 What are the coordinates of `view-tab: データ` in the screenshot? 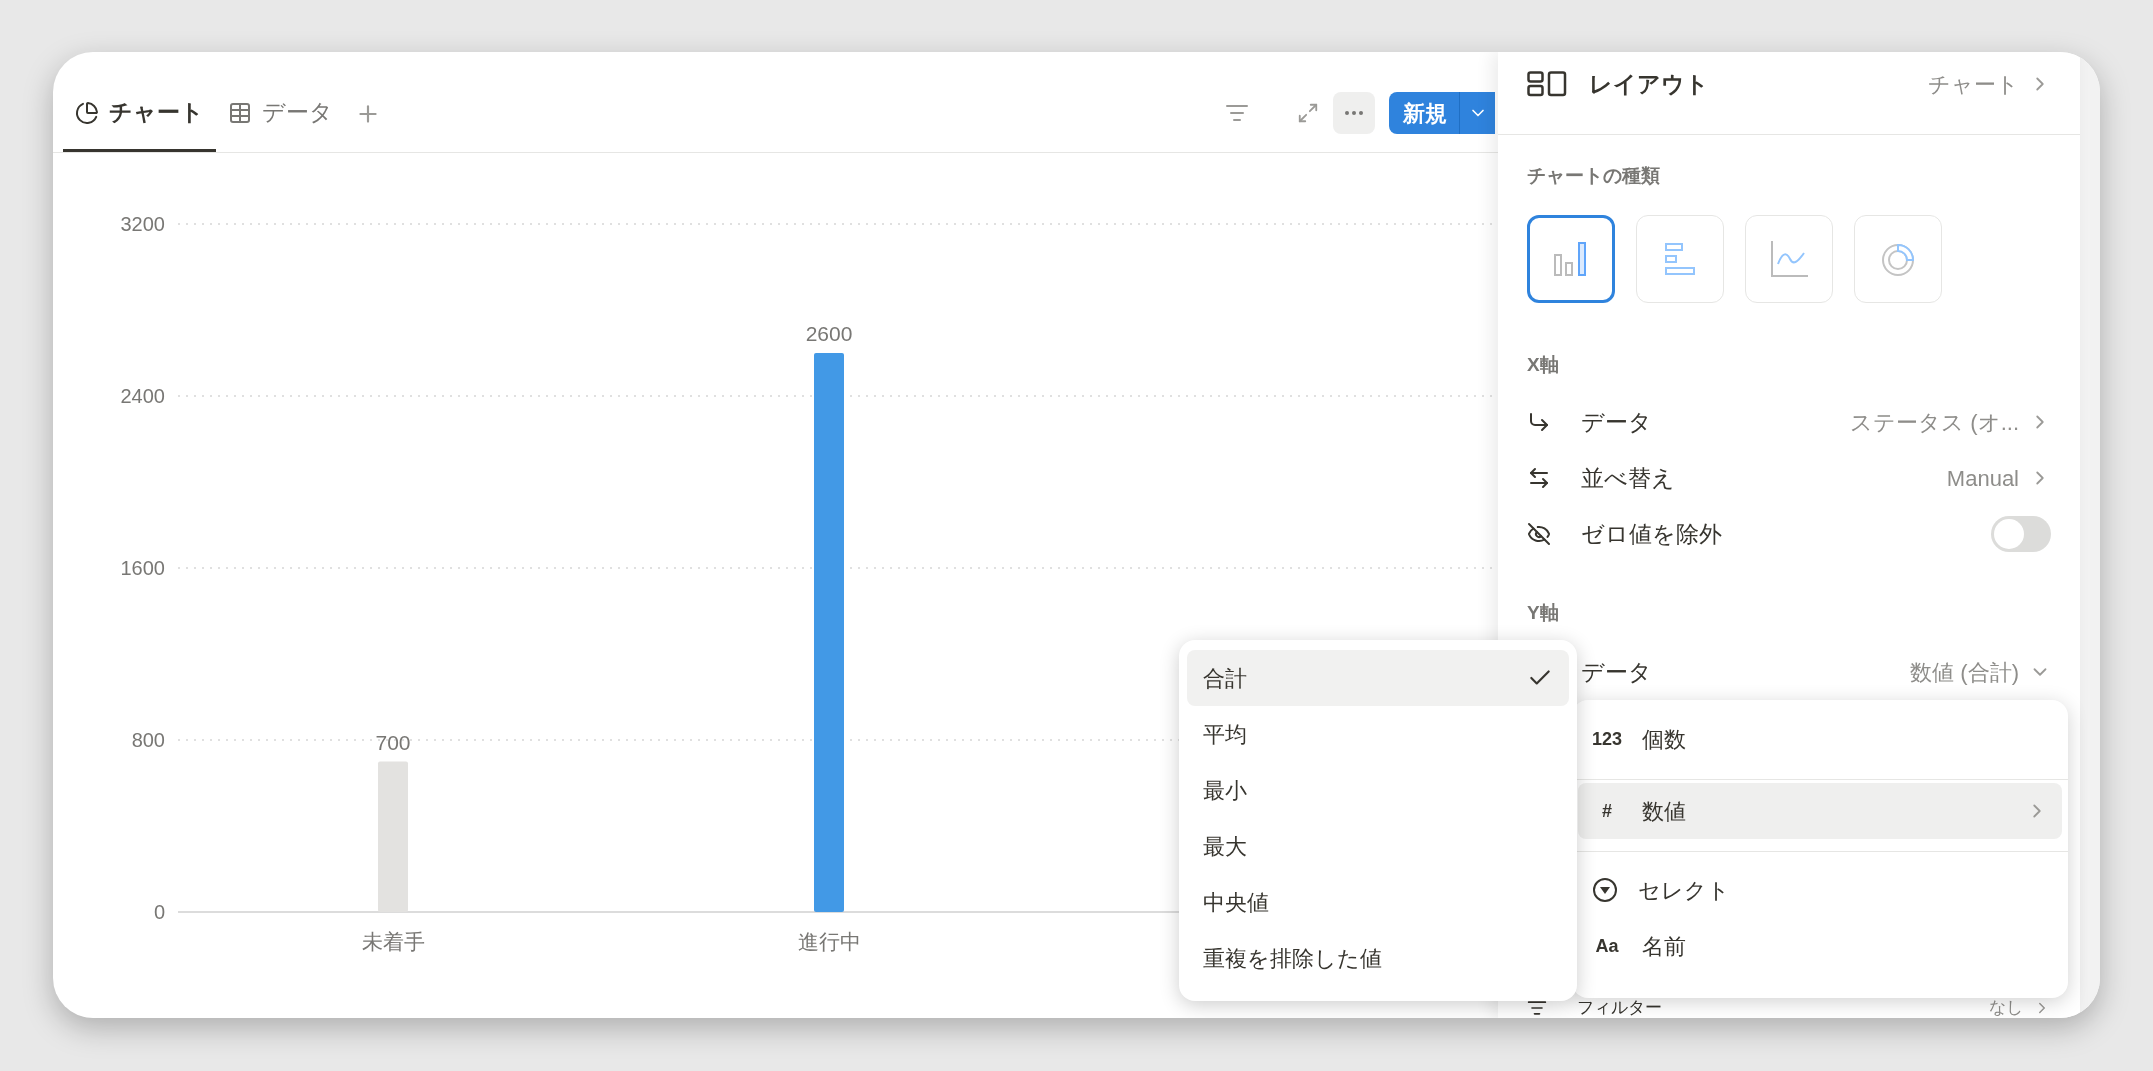 It's located at (280, 114).